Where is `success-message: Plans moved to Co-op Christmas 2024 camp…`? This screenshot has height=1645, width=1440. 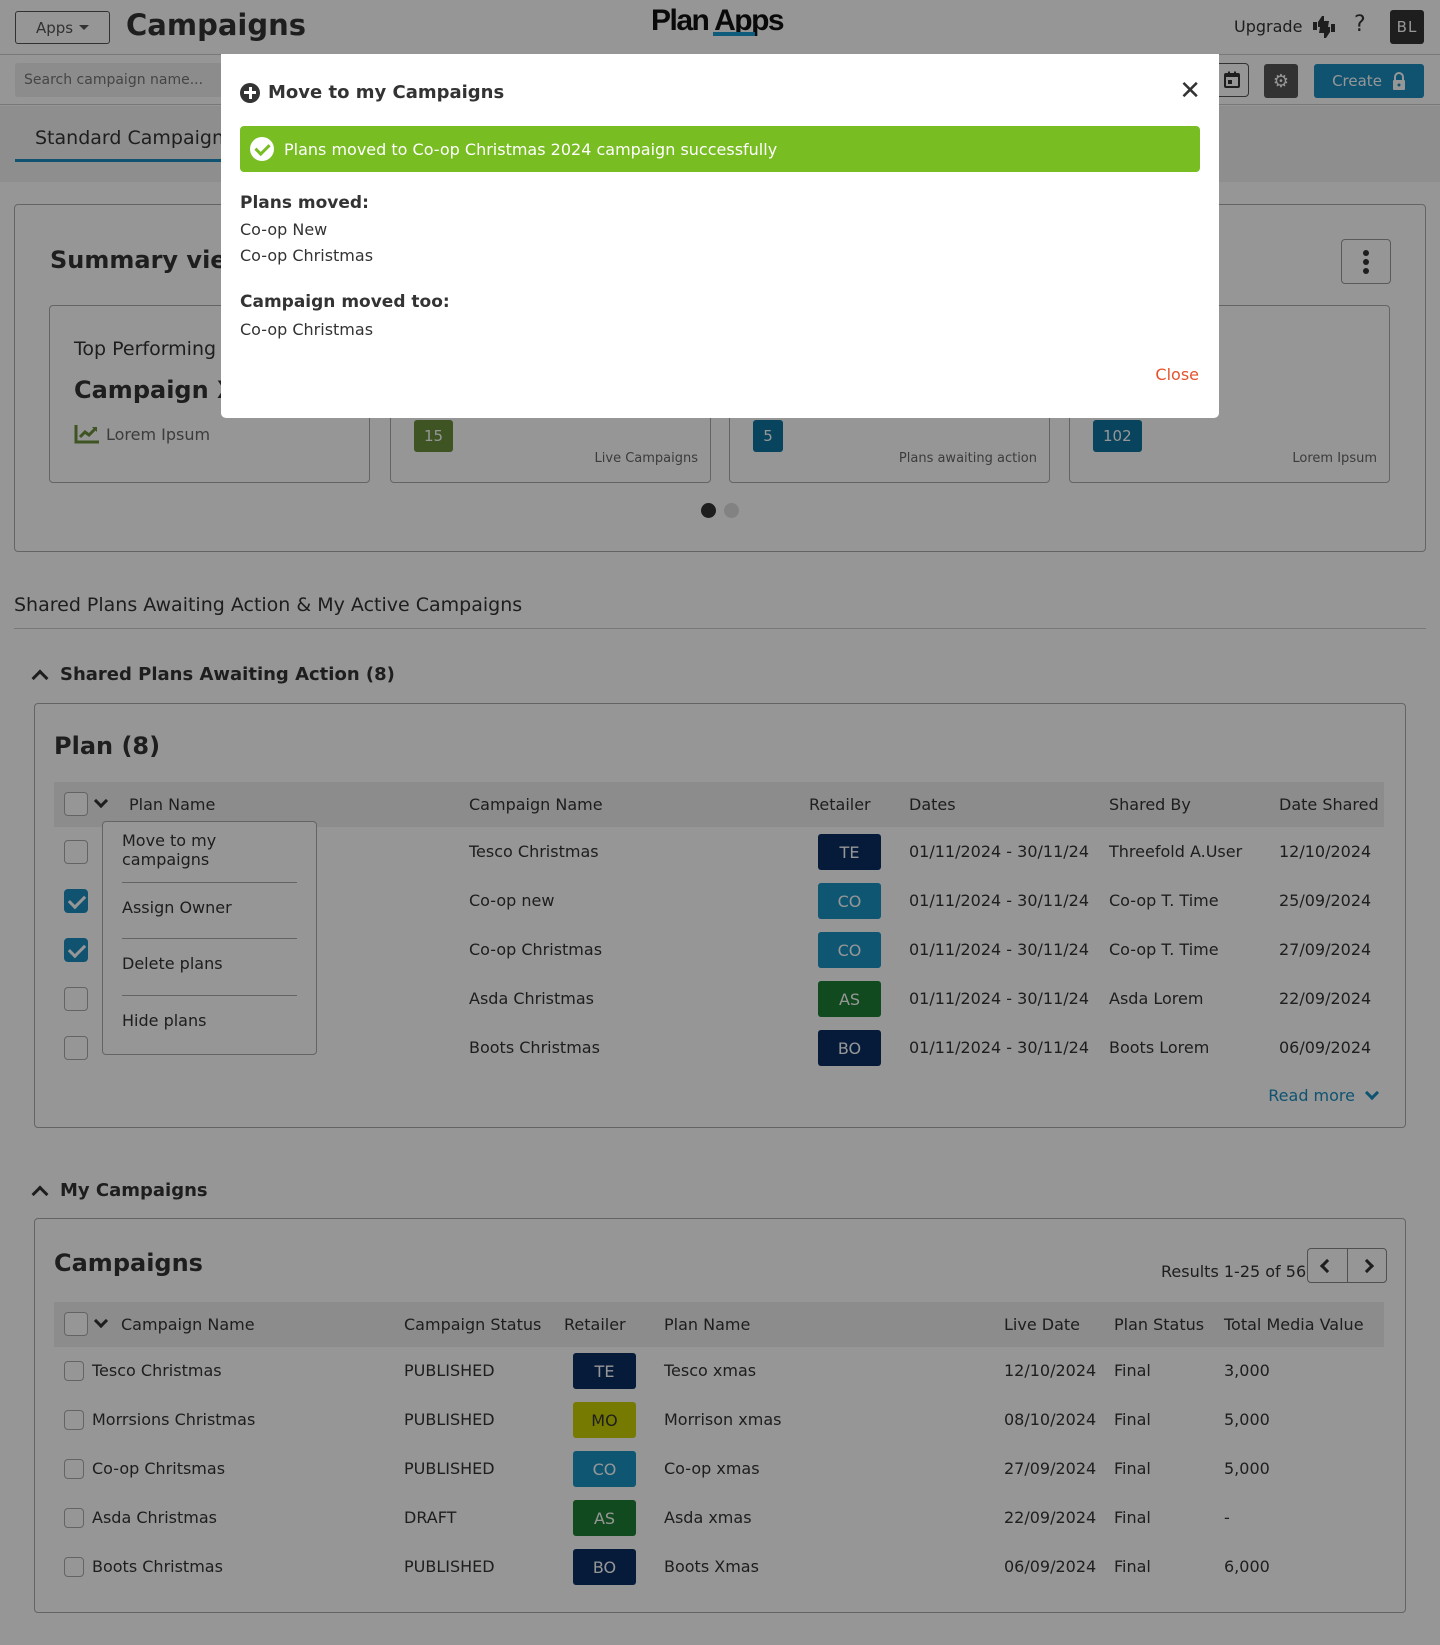 success-message: Plans moved to Co-op Christmas 2024 camp… is located at coordinates (531, 149).